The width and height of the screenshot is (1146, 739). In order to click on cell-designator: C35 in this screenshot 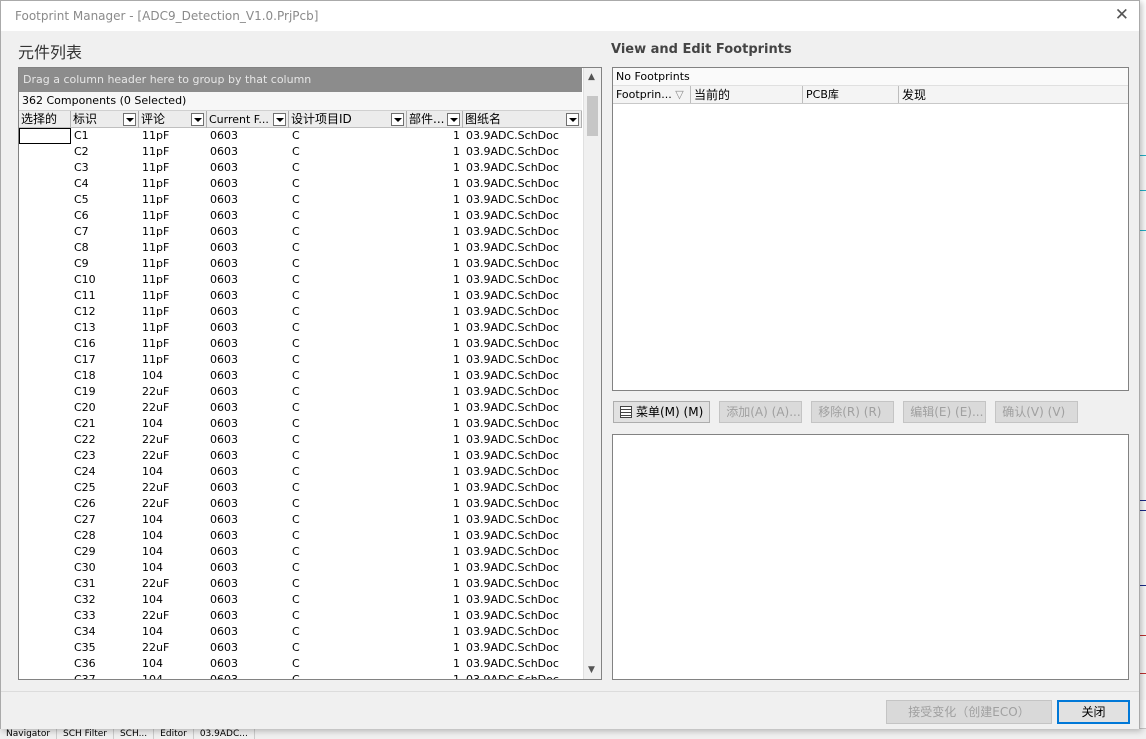, I will do `click(105, 648)`.